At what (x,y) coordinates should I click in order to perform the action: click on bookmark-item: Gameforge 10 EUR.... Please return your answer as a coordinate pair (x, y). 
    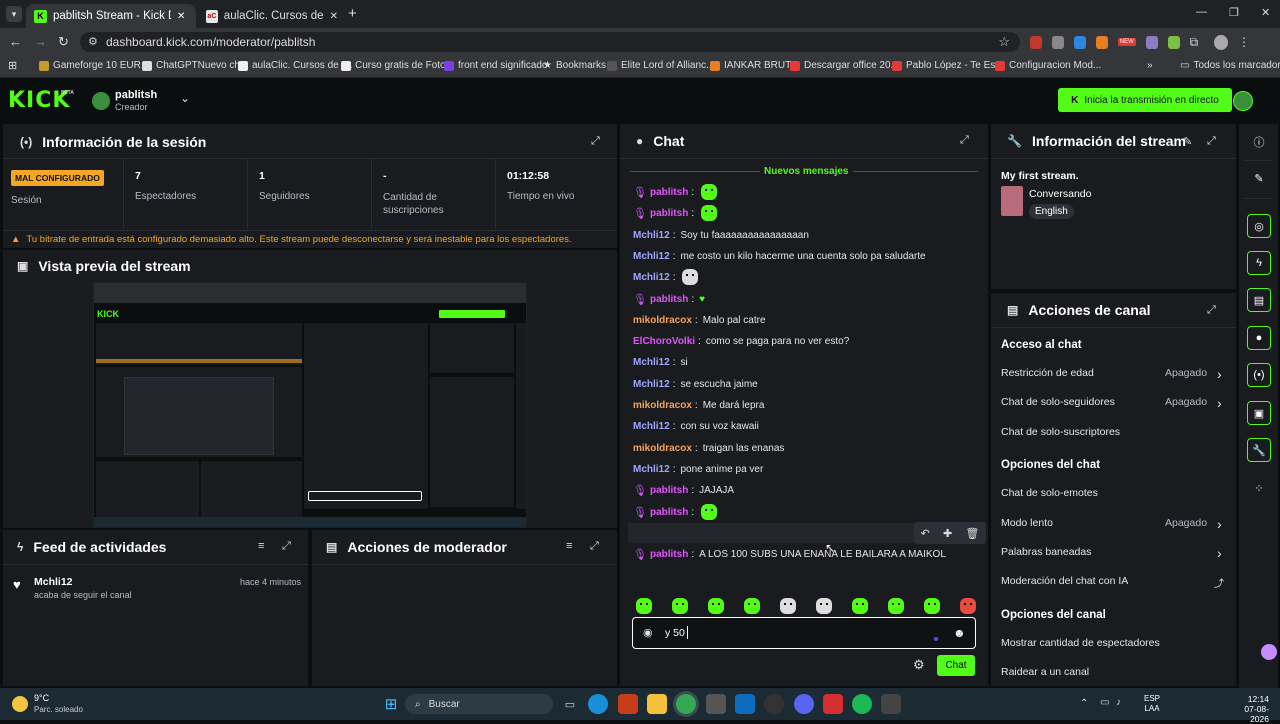
    Looking at the image, I should click on (94, 65).